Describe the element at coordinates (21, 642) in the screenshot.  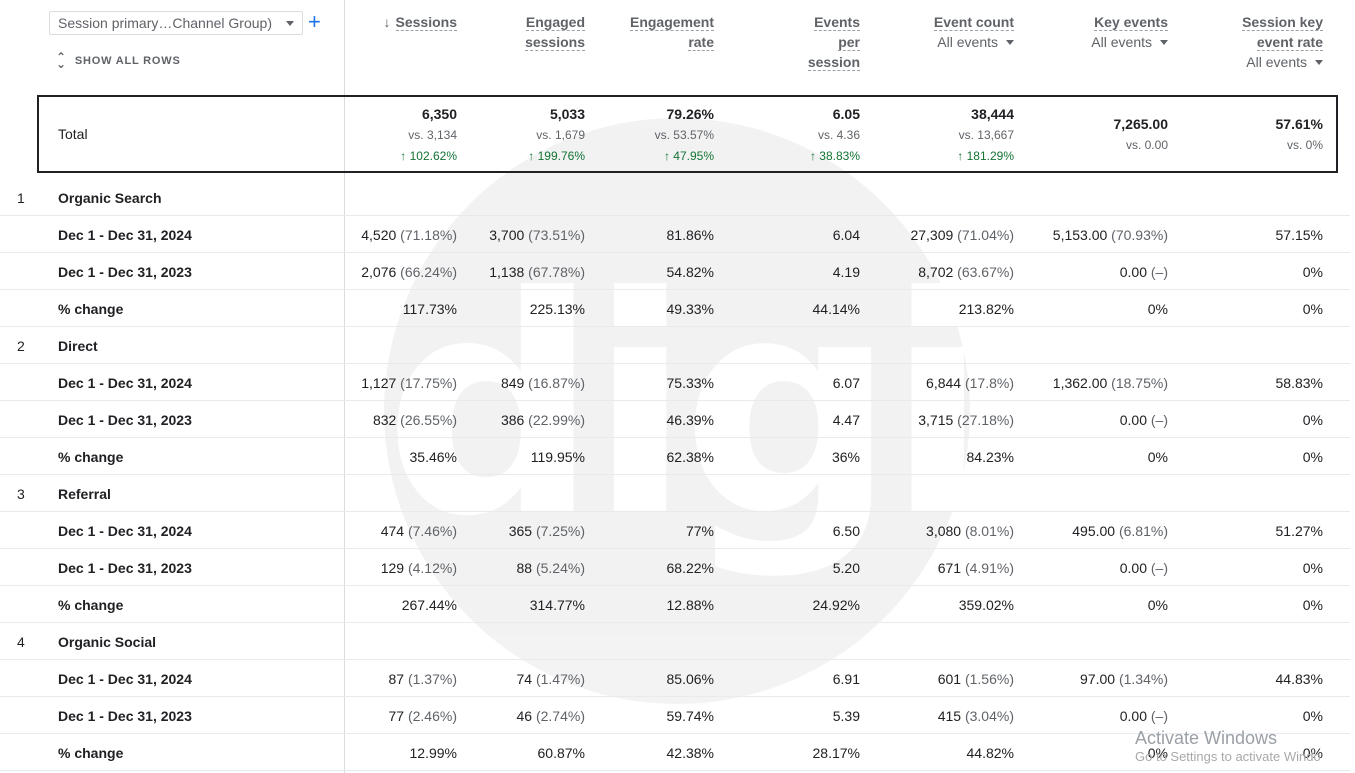
I see `row-index: 4` at that location.